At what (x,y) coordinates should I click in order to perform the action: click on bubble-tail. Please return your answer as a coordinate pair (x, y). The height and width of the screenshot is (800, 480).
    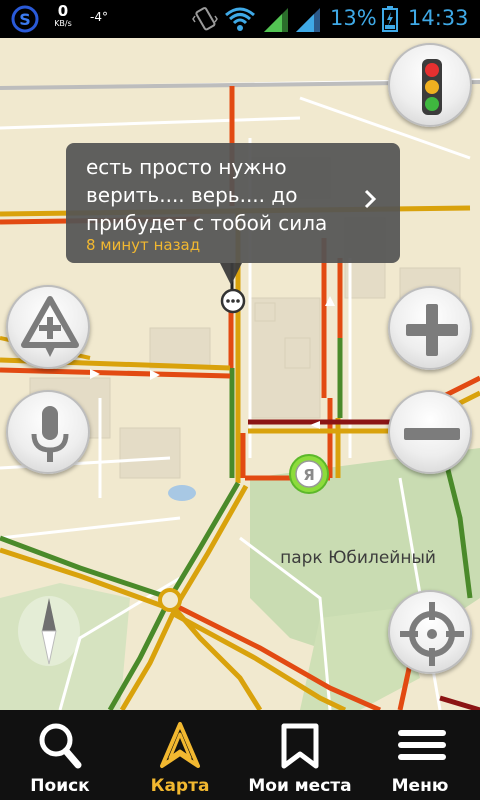
    Looking at the image, I should click on (231, 274).